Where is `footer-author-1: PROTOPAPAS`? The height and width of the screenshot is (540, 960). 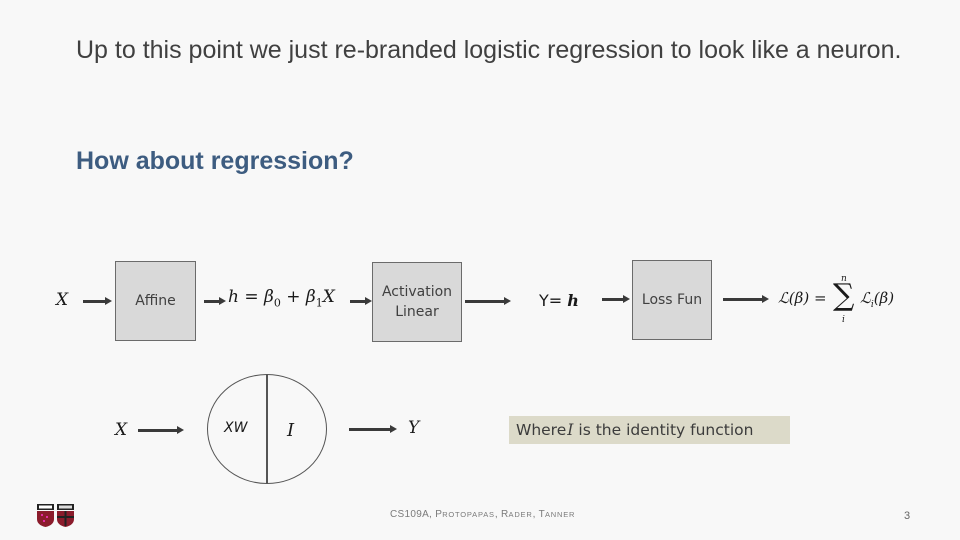 footer-author-1: PROTOPAPAS is located at coordinates (465, 514).